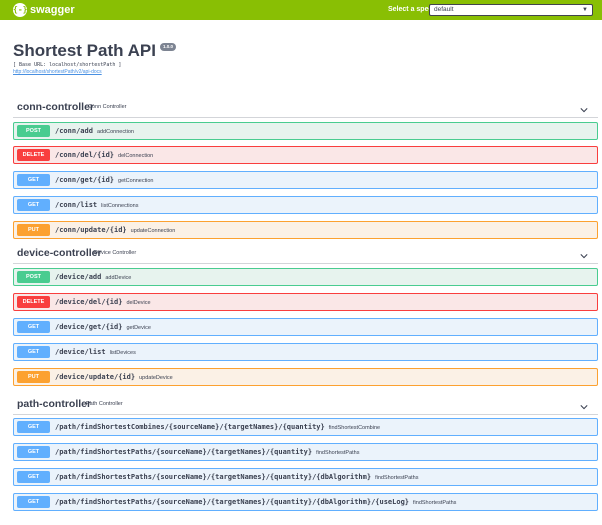 The width and height of the screenshot is (602, 525). What do you see at coordinates (305, 277) in the screenshot?
I see `operation-row: POST/device/add addDevice` at bounding box center [305, 277].